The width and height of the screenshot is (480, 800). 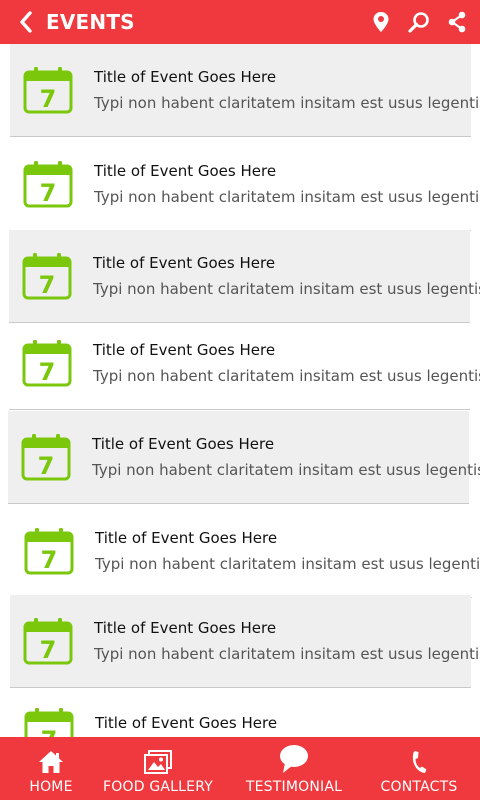 I want to click on back-button, so click(x=26, y=22).